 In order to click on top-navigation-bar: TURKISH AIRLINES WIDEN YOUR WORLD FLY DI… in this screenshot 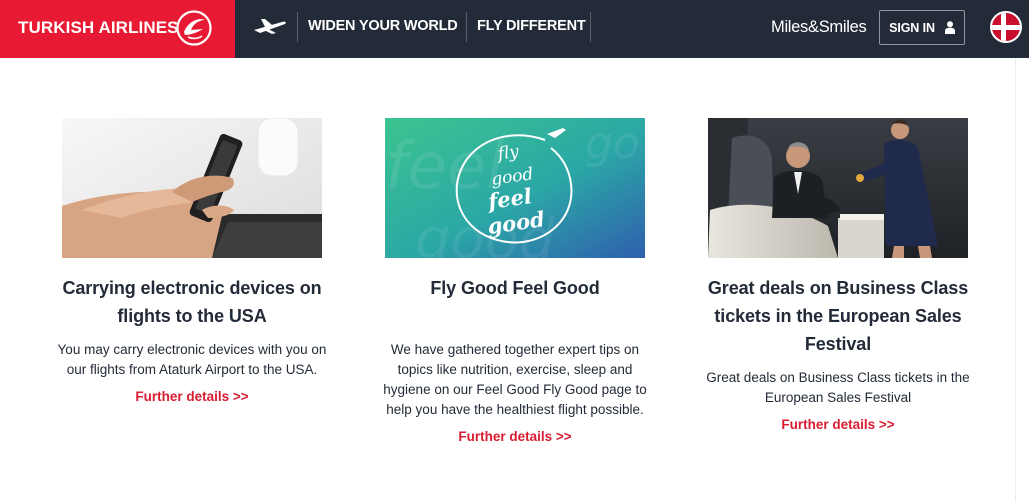, I will do `click(514, 29)`.